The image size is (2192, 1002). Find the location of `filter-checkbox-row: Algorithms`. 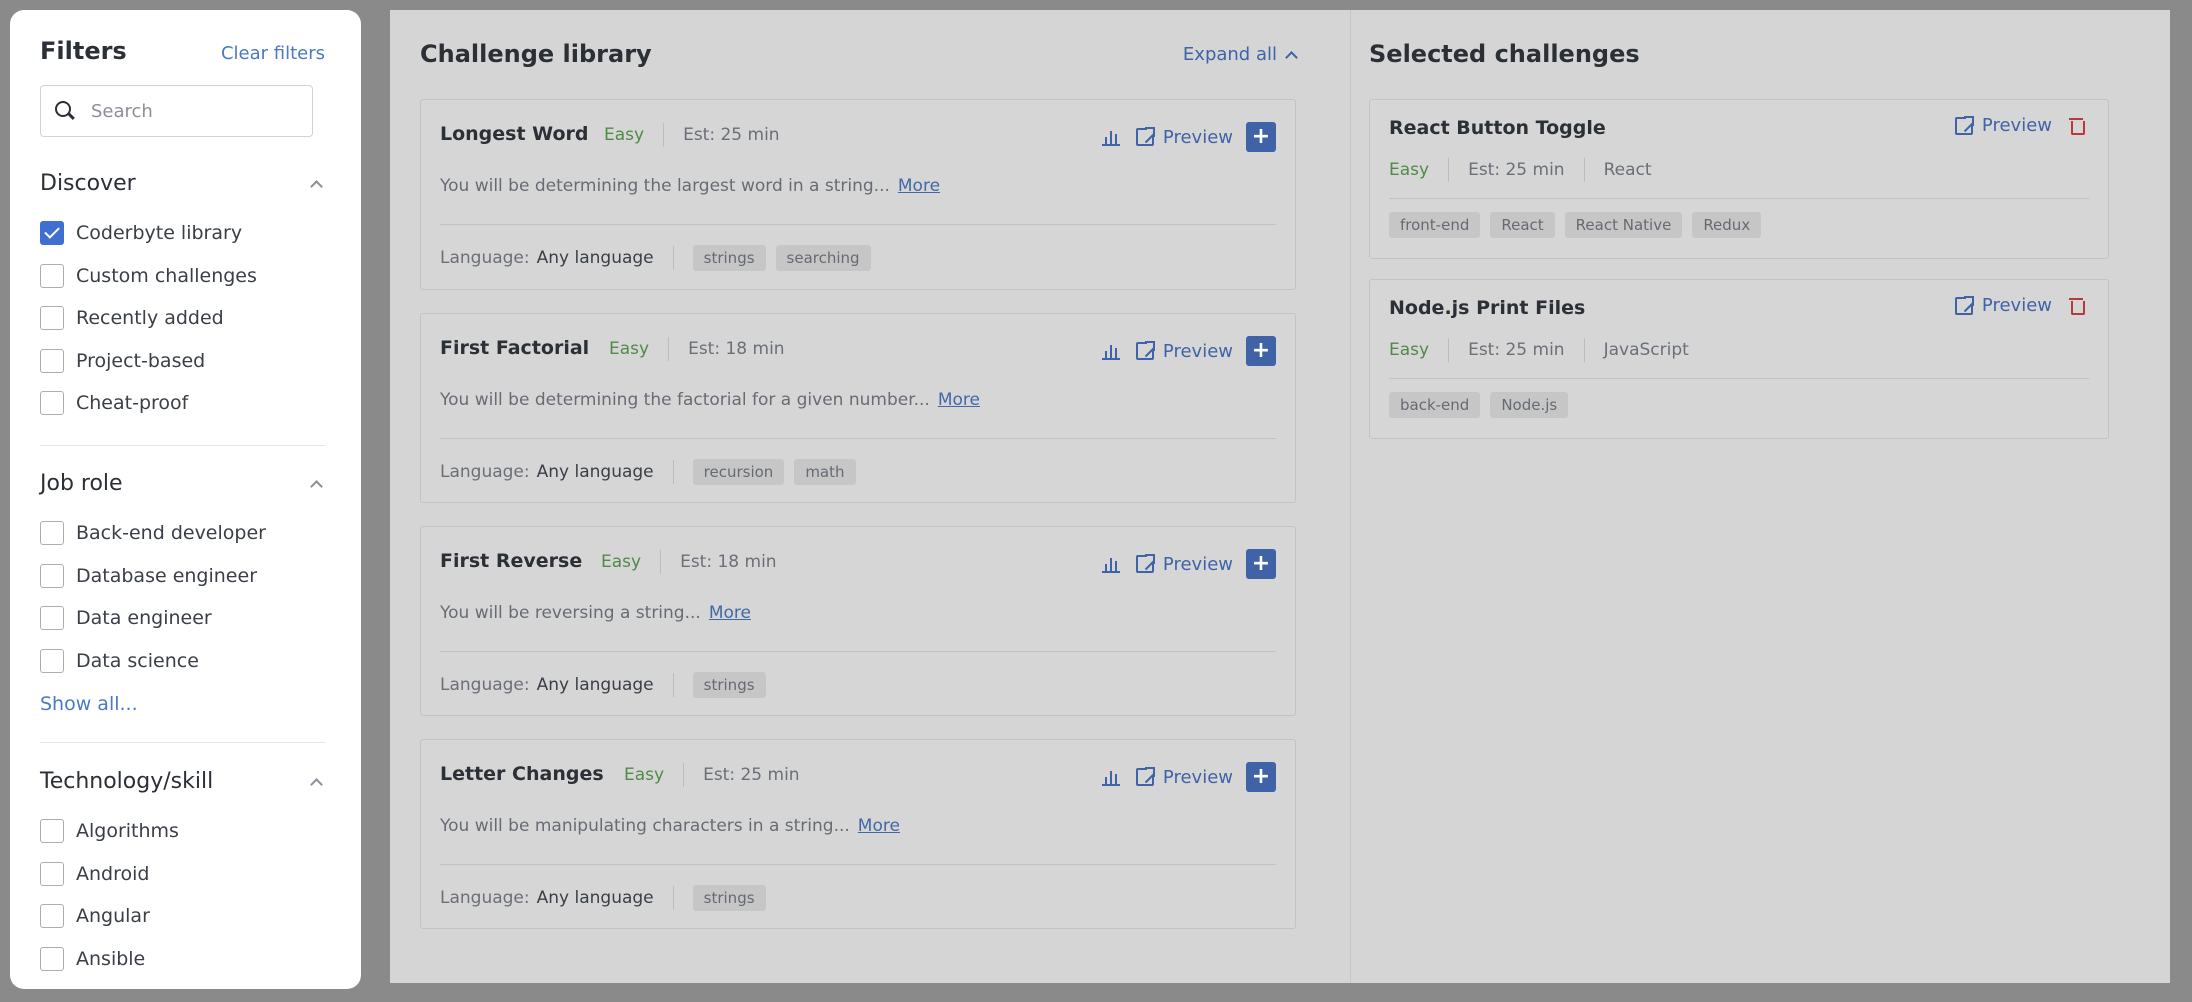

filter-checkbox-row: Algorithms is located at coordinates (109, 831).